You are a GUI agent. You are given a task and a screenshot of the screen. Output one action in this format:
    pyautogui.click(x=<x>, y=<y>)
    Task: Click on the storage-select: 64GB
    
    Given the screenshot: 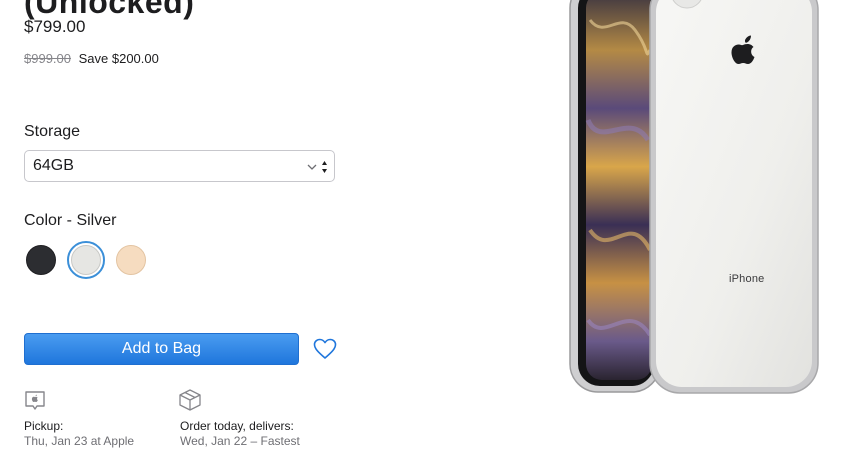 What is the action you would take?
    pyautogui.click(x=179, y=166)
    